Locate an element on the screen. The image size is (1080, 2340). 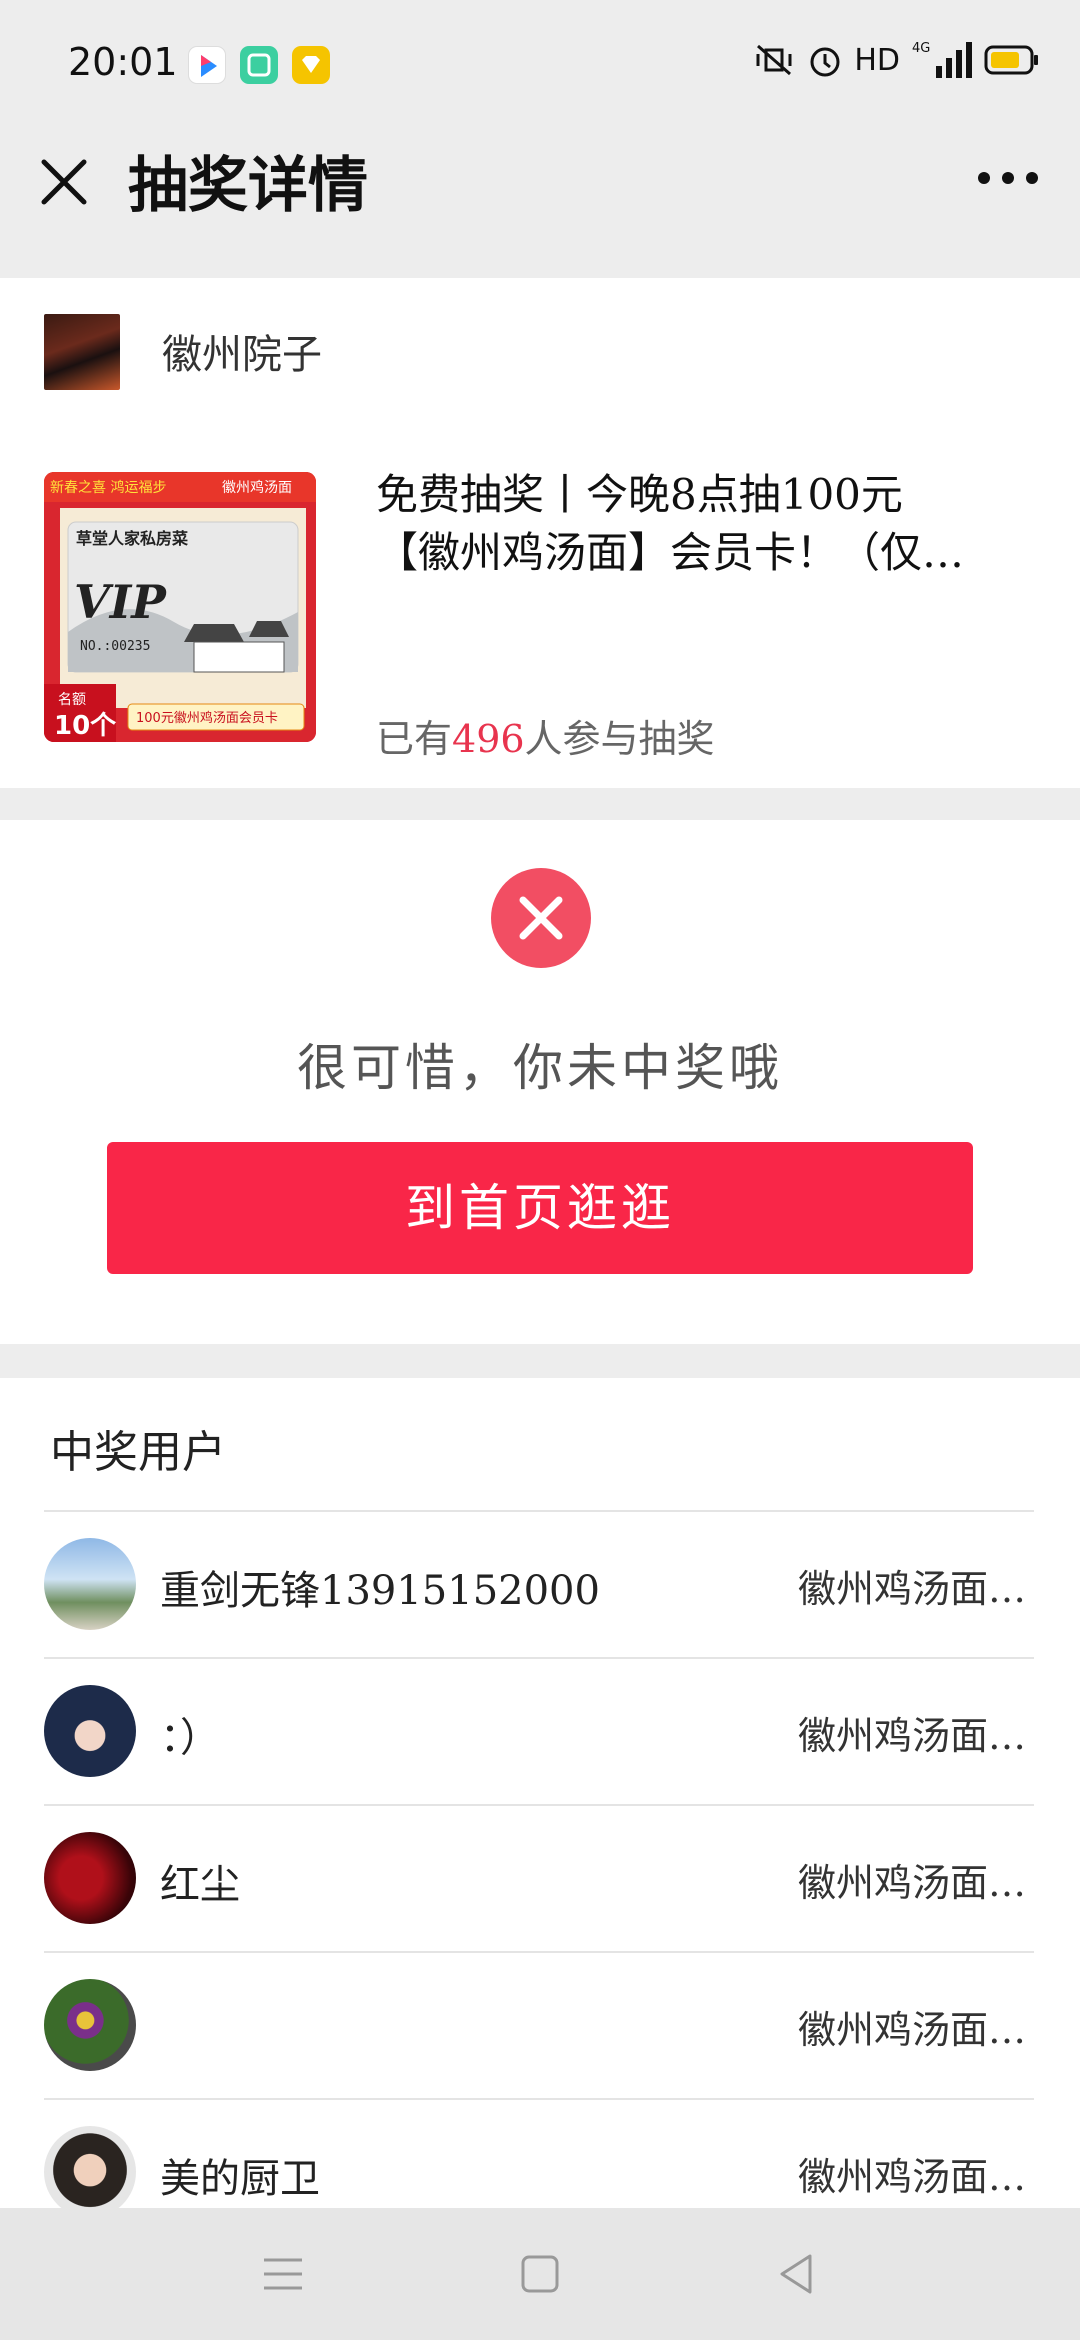
go-home-button: 到首页逛逛 is located at coordinates (540, 1208).